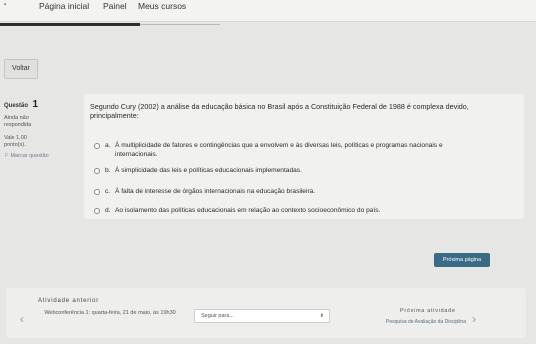 The image size is (536, 344). Describe the element at coordinates (29, 156) in the screenshot. I see `flag-question-label: Marcar questão` at that location.